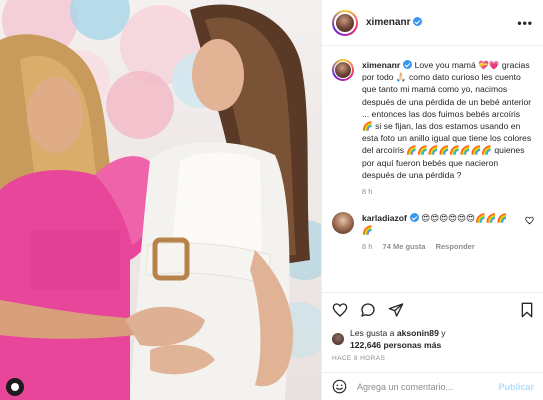 This screenshot has width=543, height=400. Describe the element at coordinates (394, 22) in the screenshot. I see `author-username: ximenanr` at that location.